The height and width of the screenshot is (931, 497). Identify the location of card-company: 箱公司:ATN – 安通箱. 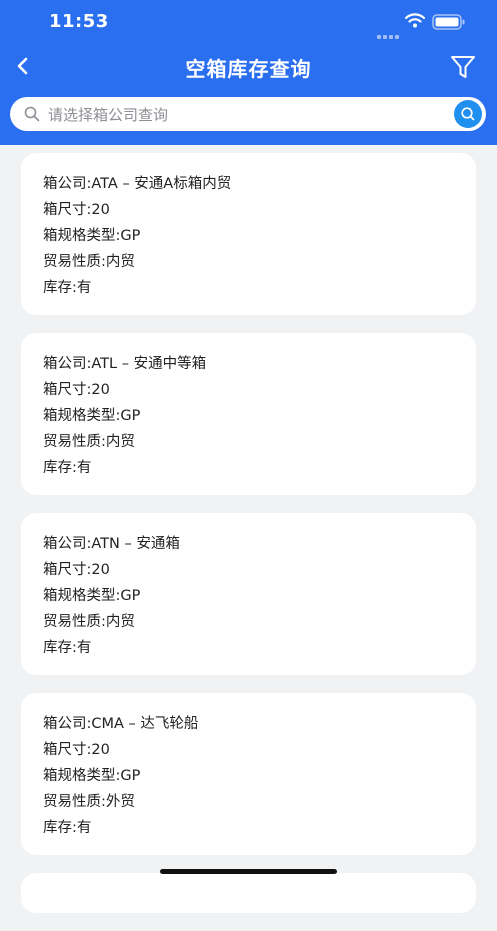
(111, 544).